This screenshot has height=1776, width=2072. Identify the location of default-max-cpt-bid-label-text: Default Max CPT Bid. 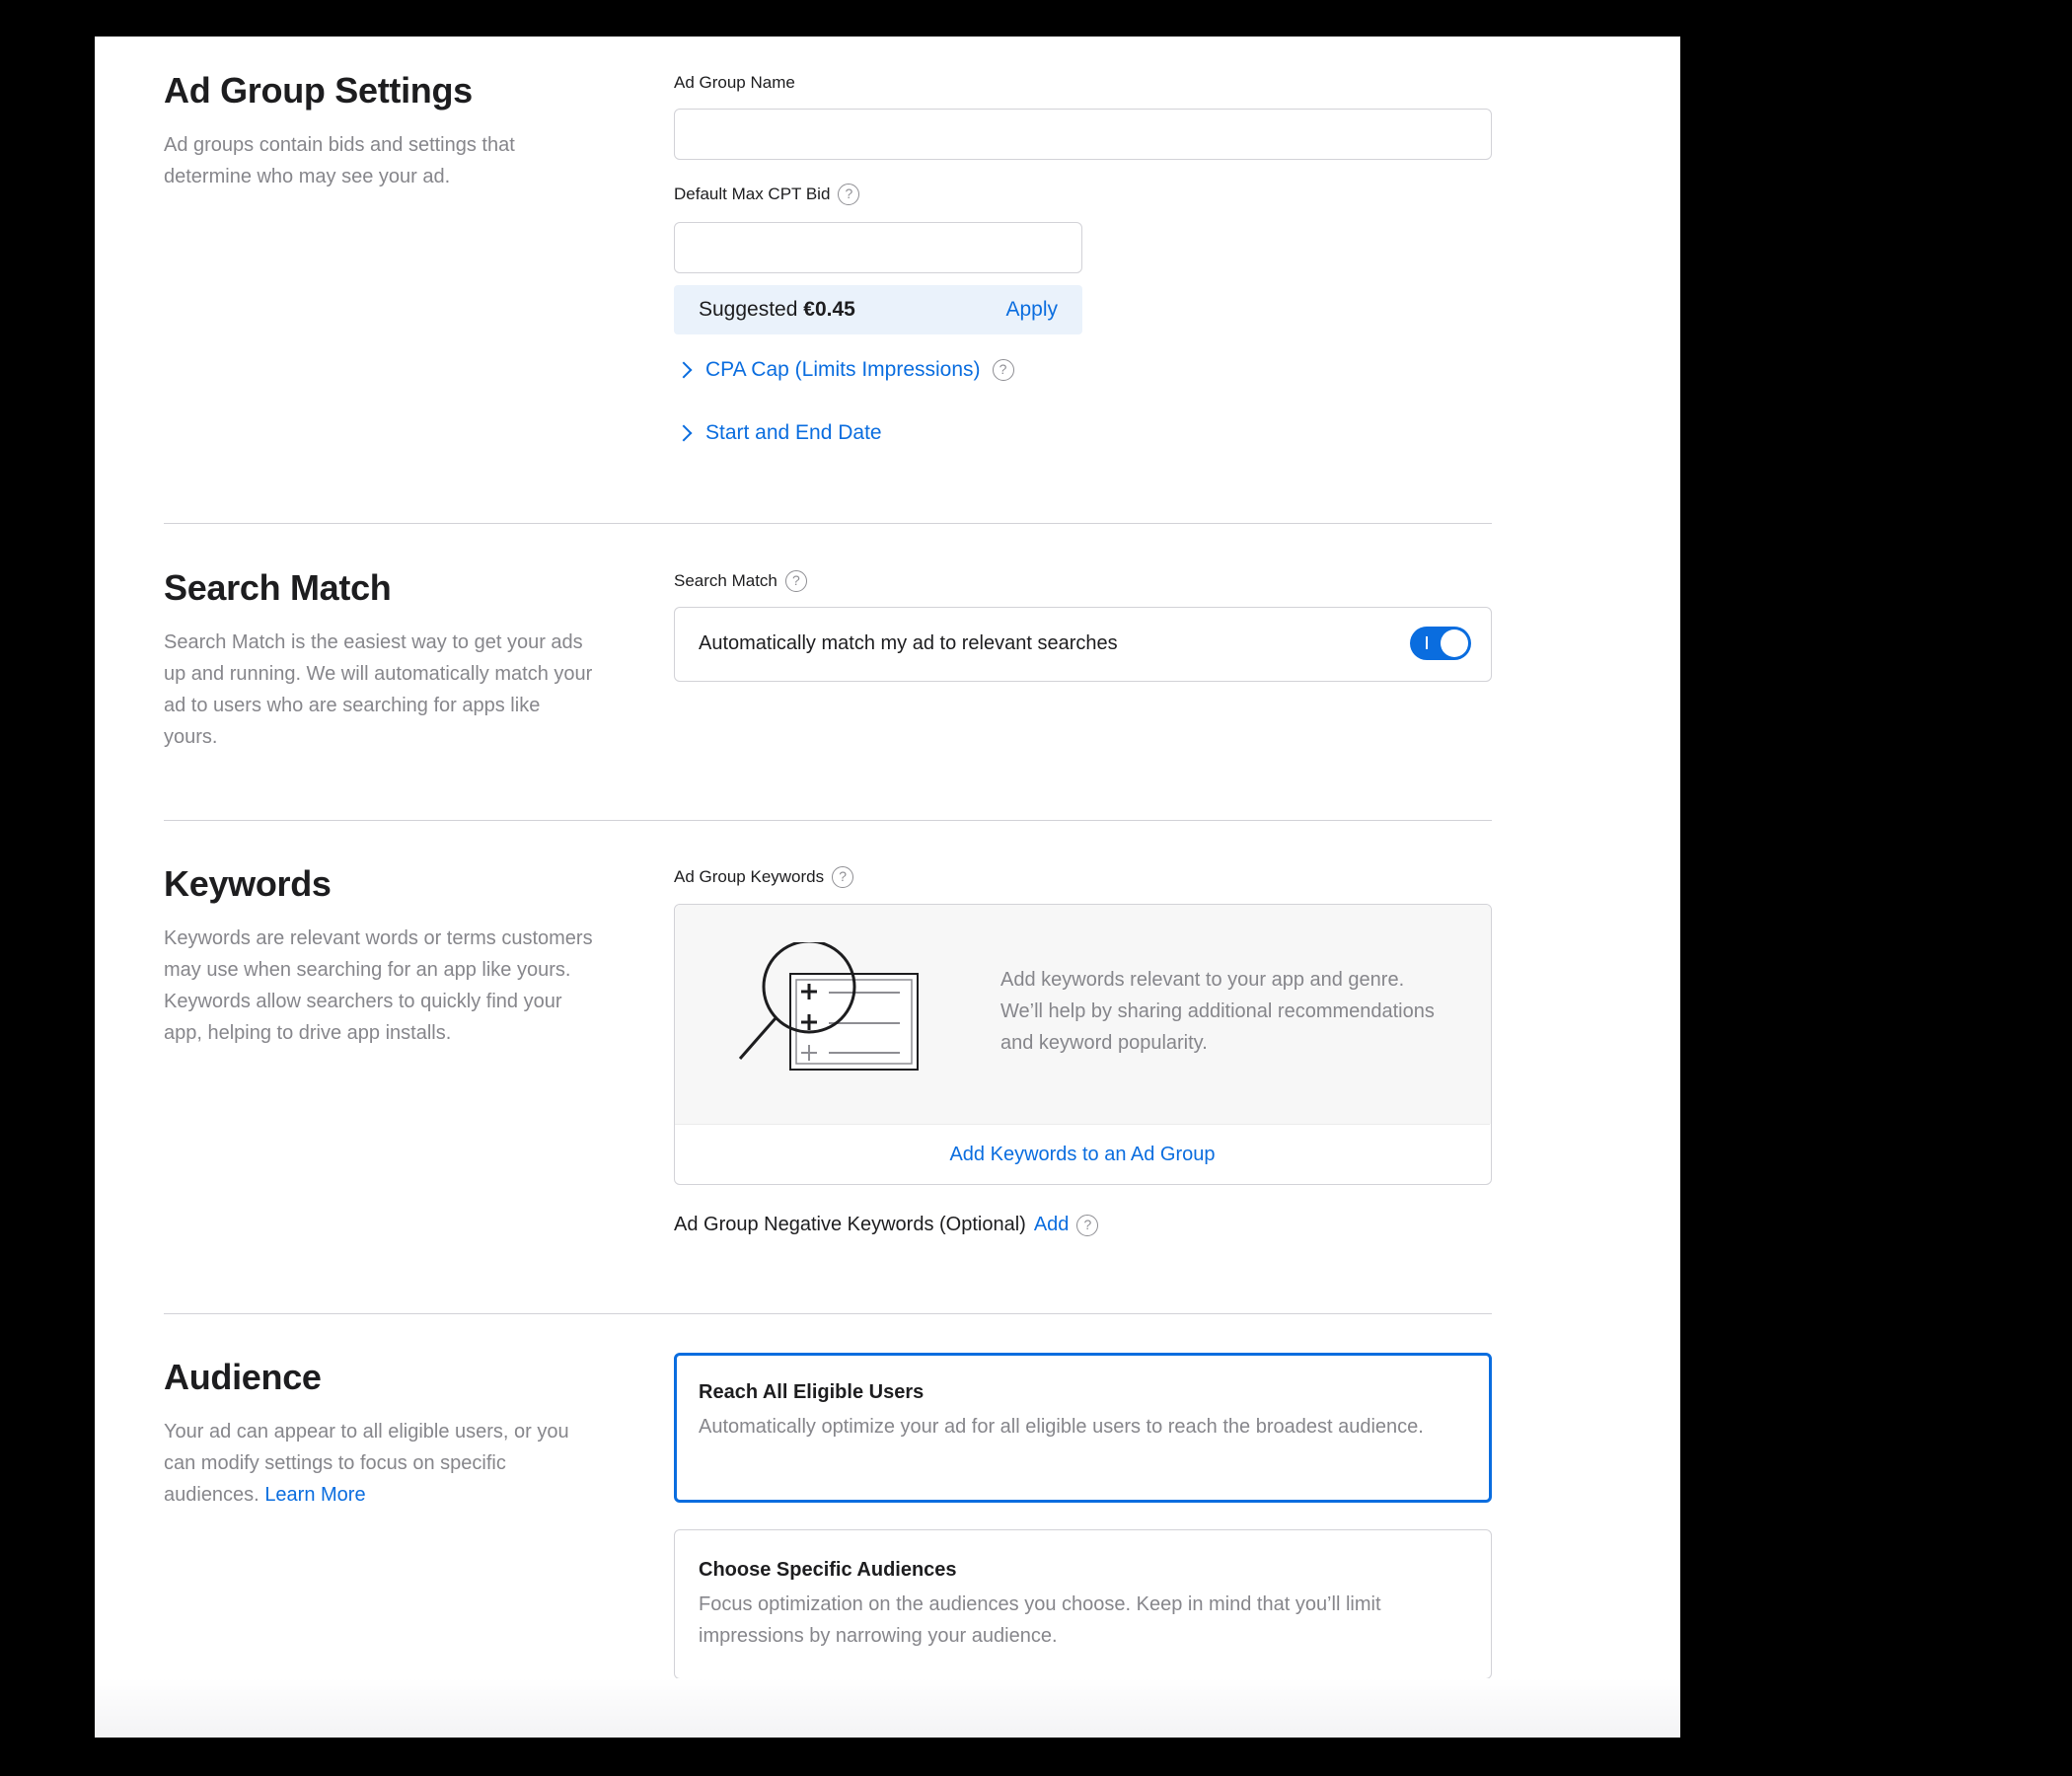
(753, 194).